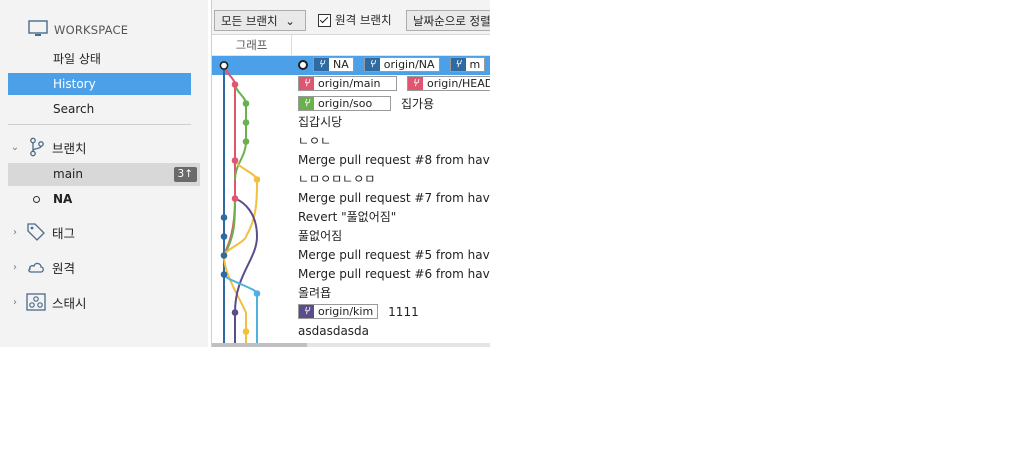  I want to click on workspace-header: WORKSPACE, so click(78, 30).